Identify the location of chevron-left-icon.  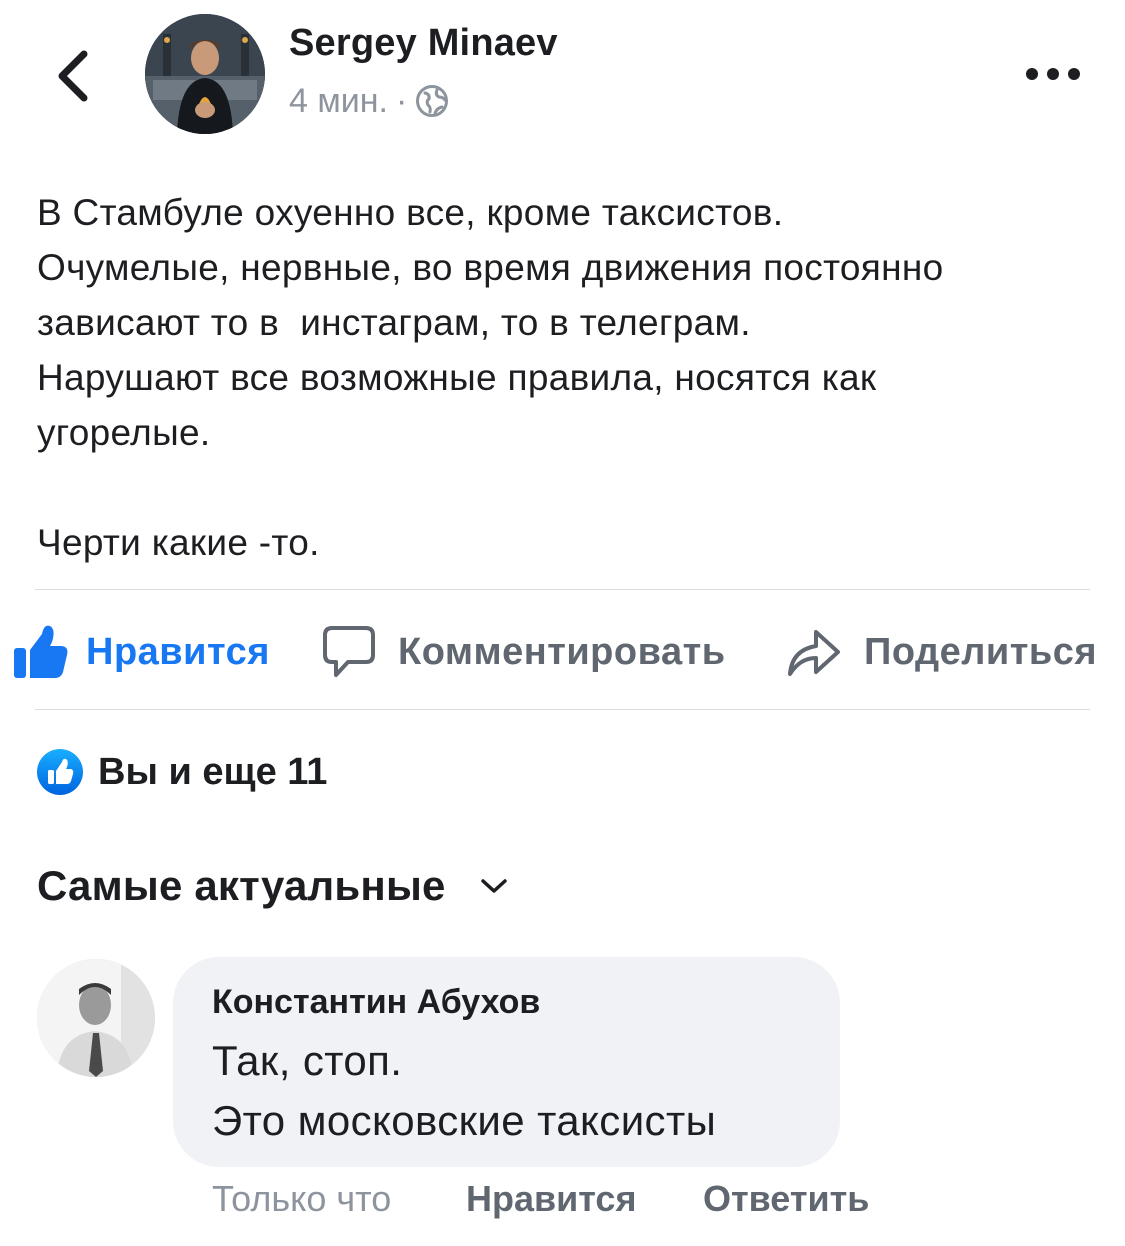
(73, 76).